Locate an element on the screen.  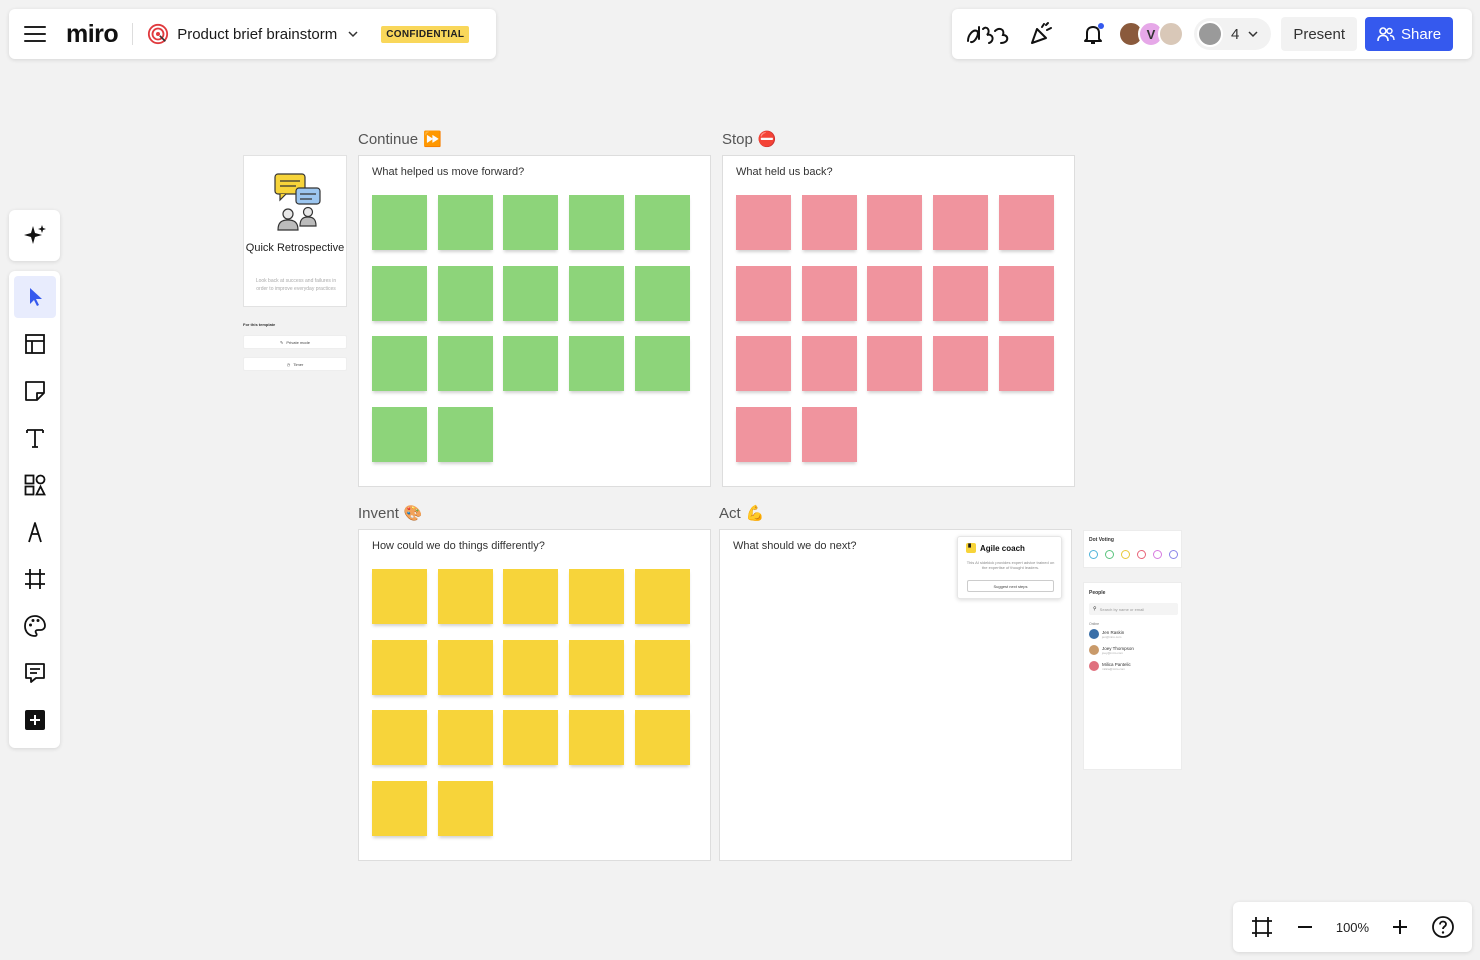
chevron-down-icon is located at coordinates (353, 34).